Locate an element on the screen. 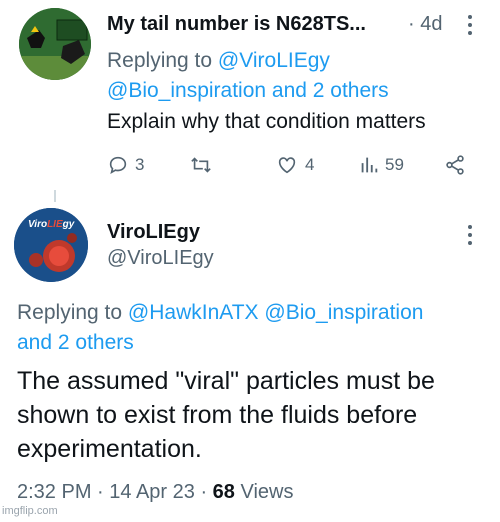 Image resolution: width=500 pixels, height=522 pixels. mention-link: and 2 others is located at coordinates (75, 342).